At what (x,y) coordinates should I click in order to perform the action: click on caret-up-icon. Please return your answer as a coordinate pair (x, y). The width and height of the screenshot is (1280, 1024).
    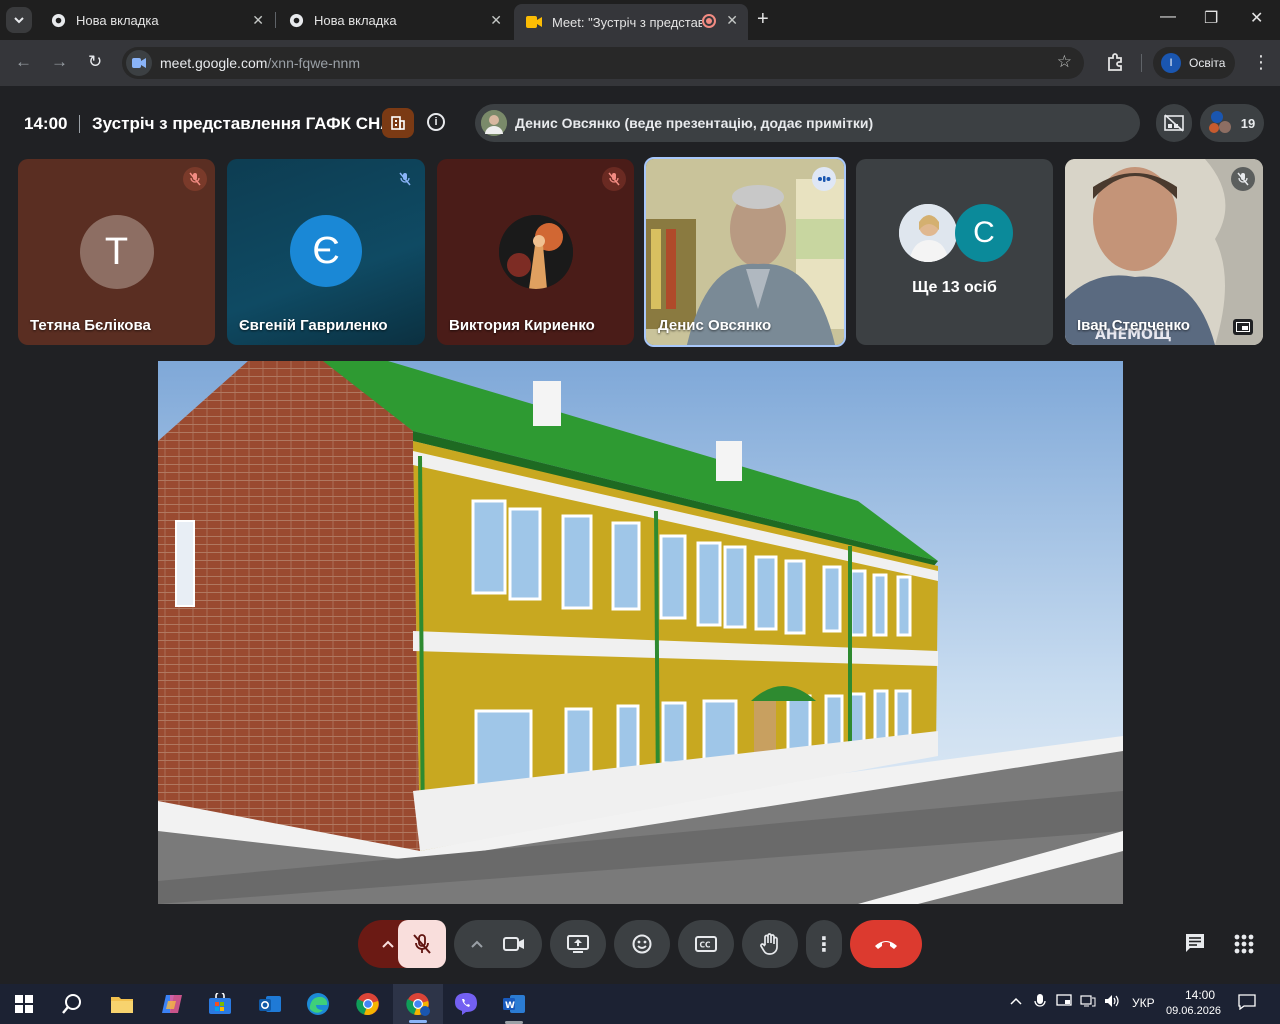
    Looking at the image, I should click on (477, 944).